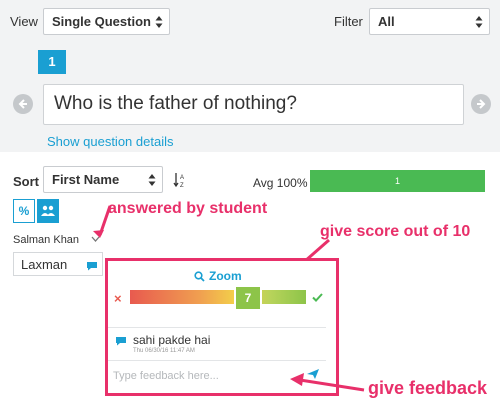 The height and width of the screenshot is (400, 500). What do you see at coordinates (24, 21) in the screenshot?
I see `view-label: View` at bounding box center [24, 21].